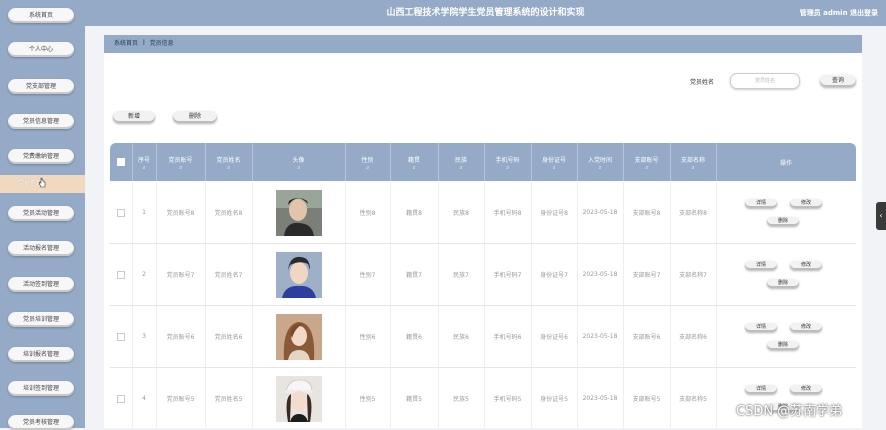 This screenshot has height=430, width=886. I want to click on cell-gender: 性别7, so click(368, 274).